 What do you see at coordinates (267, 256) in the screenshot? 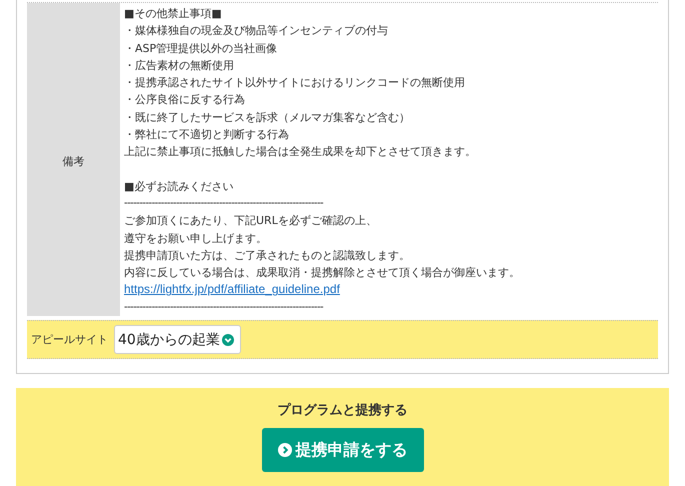
I see `remark-line: 提携申請頂いた方は、ご了承されたものと認識致します。` at bounding box center [267, 256].